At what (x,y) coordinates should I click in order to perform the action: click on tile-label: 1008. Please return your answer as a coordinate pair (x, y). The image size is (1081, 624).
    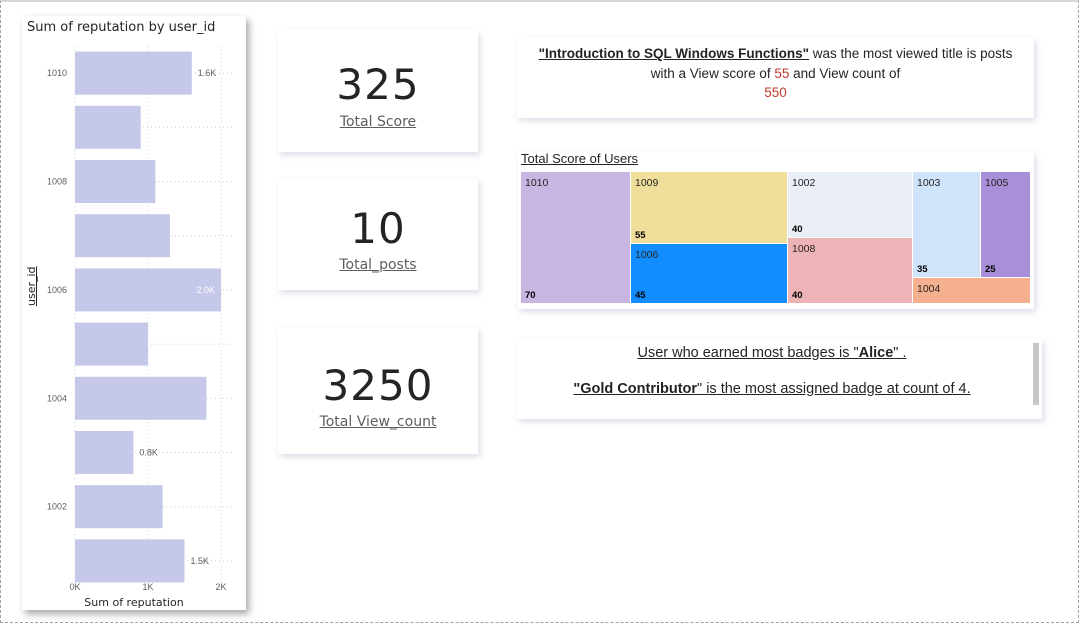
    Looking at the image, I should click on (804, 249).